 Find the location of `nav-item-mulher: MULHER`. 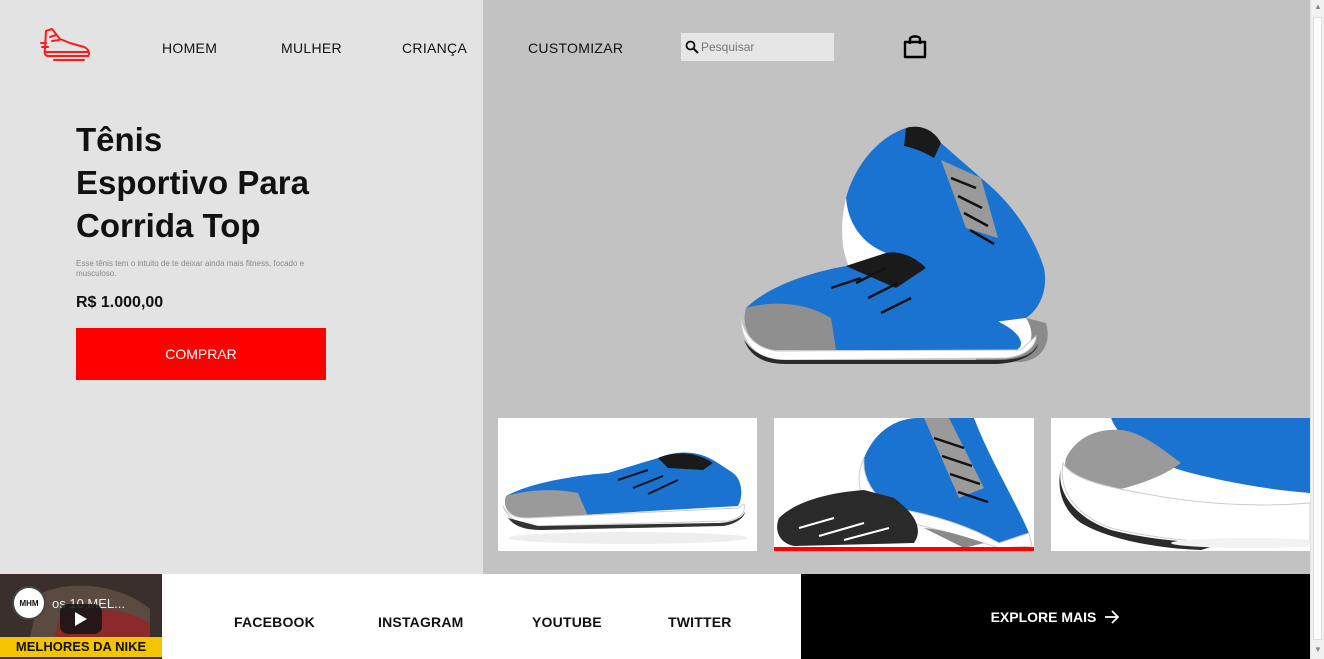

nav-item-mulher: MULHER is located at coordinates (311, 48).